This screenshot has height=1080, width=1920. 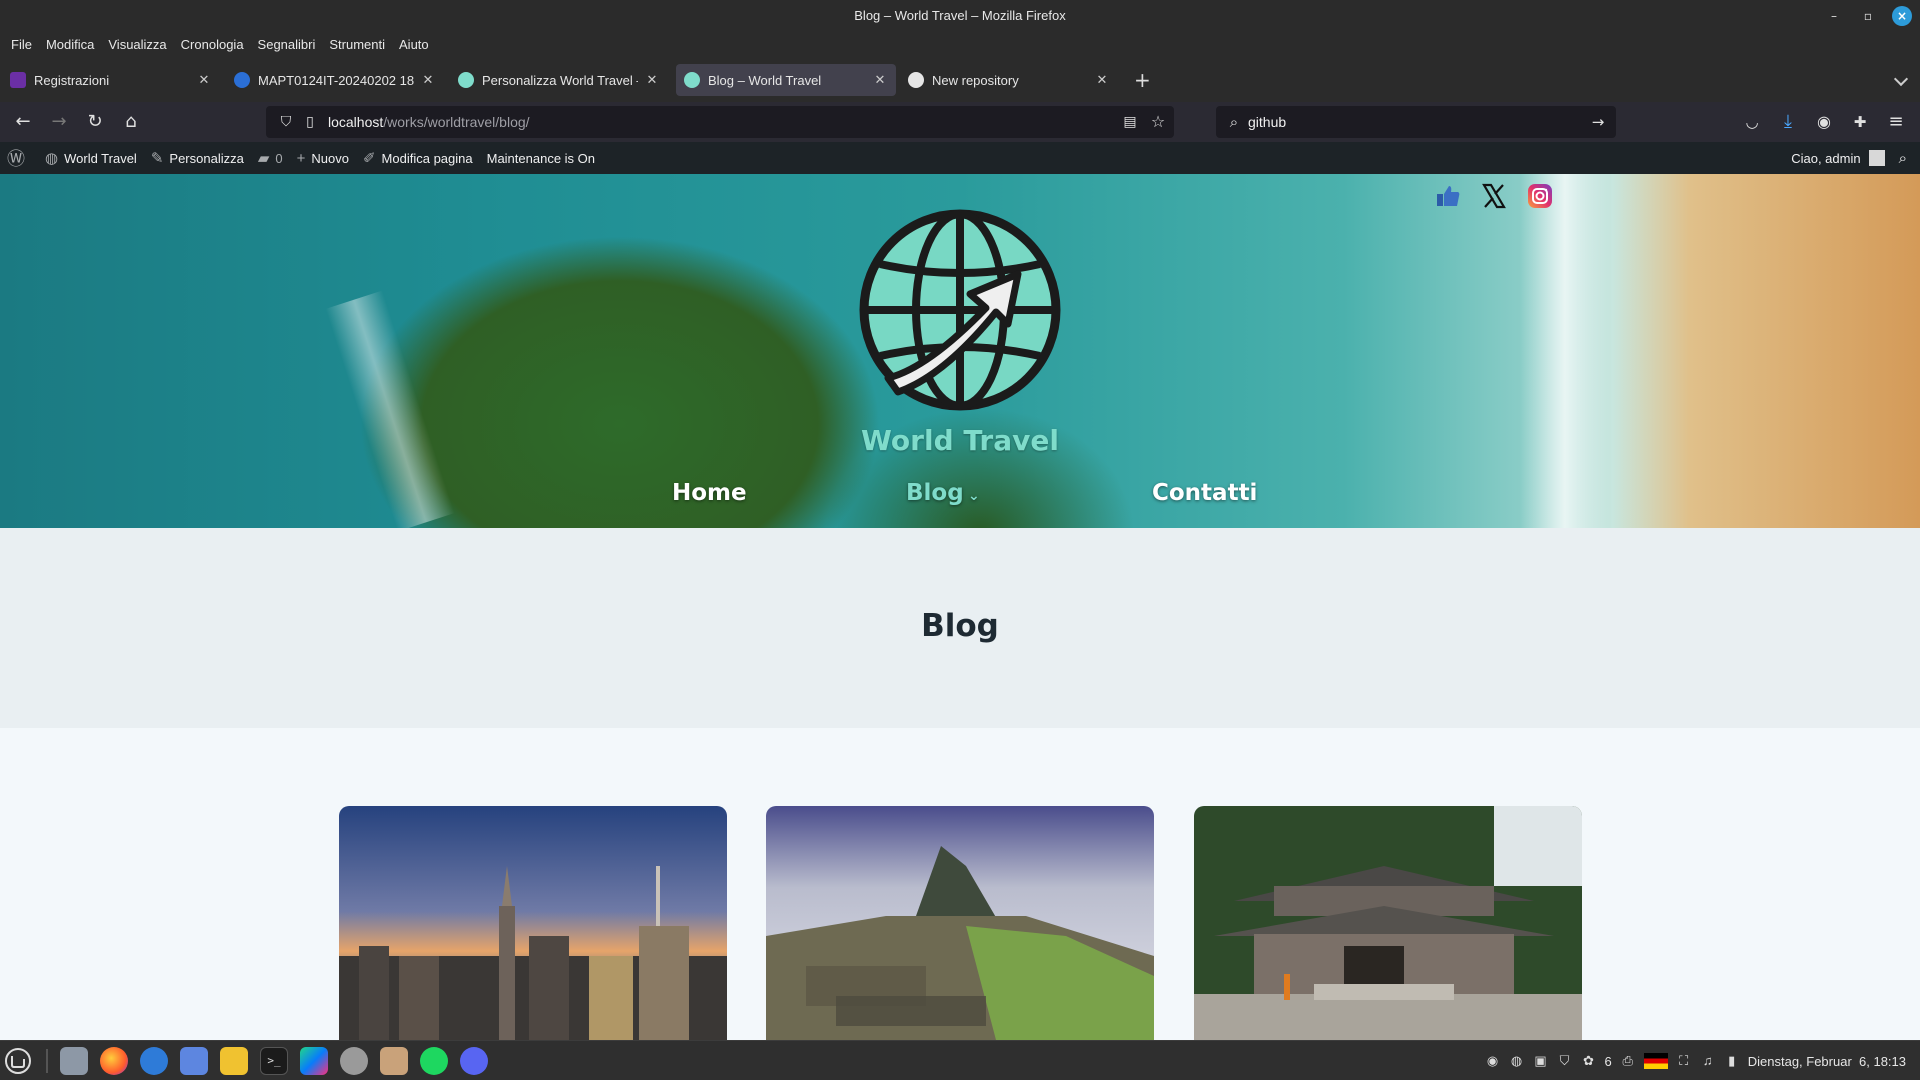 What do you see at coordinates (1860, 122) in the screenshot?
I see `extensions-icon: ✚` at bounding box center [1860, 122].